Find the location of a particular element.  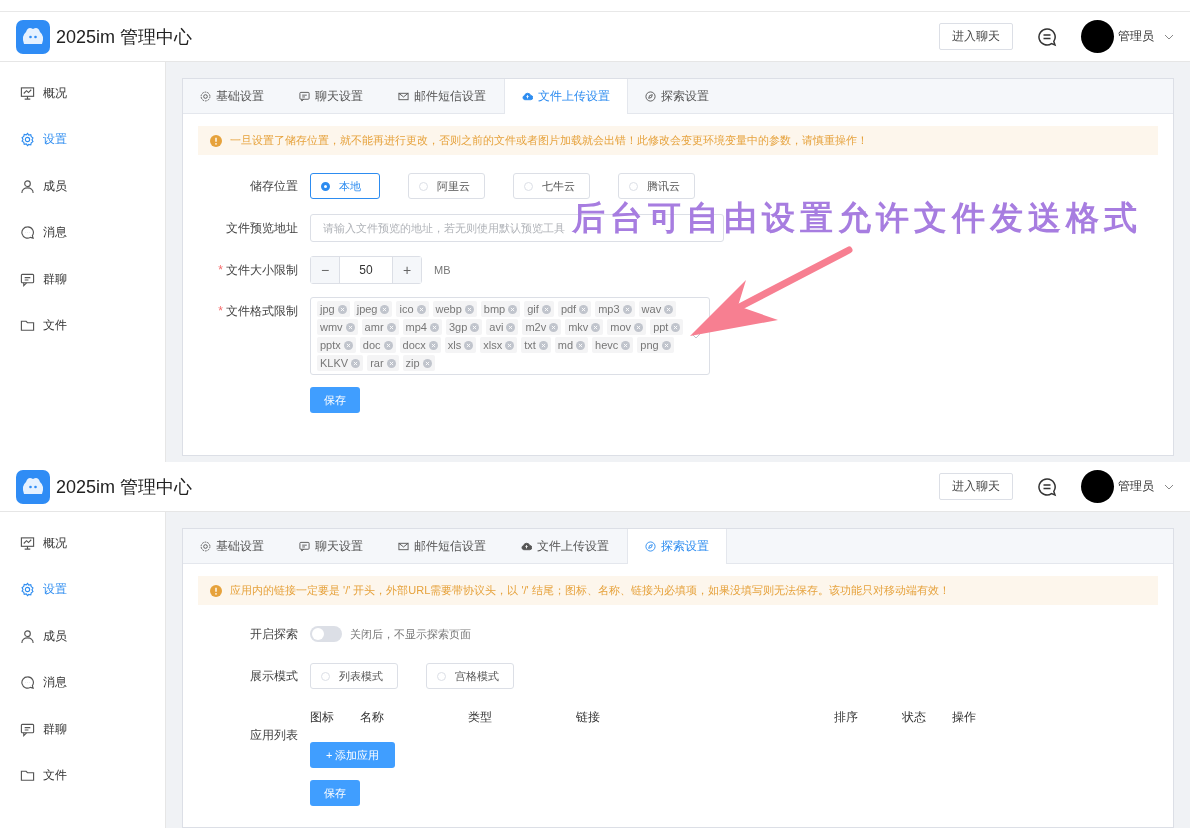

format-tag: jpg is located at coordinates (333, 309).